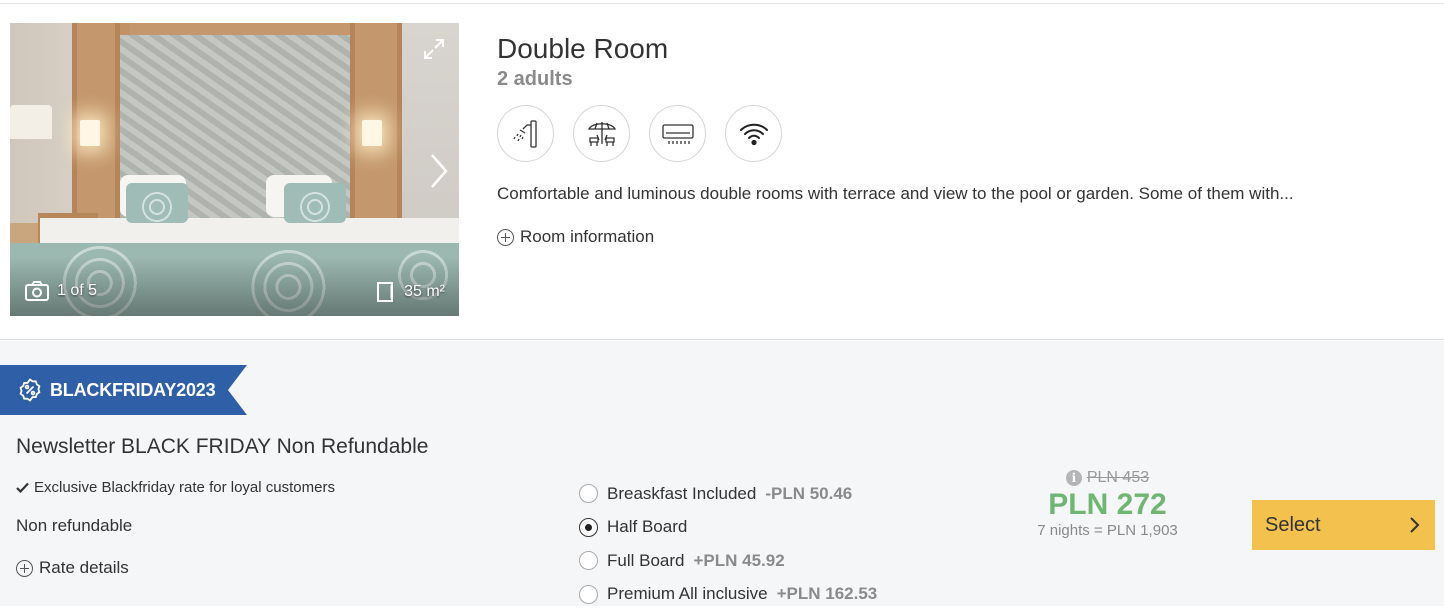  What do you see at coordinates (30, 390) in the screenshot?
I see `discount-percent-icon` at bounding box center [30, 390].